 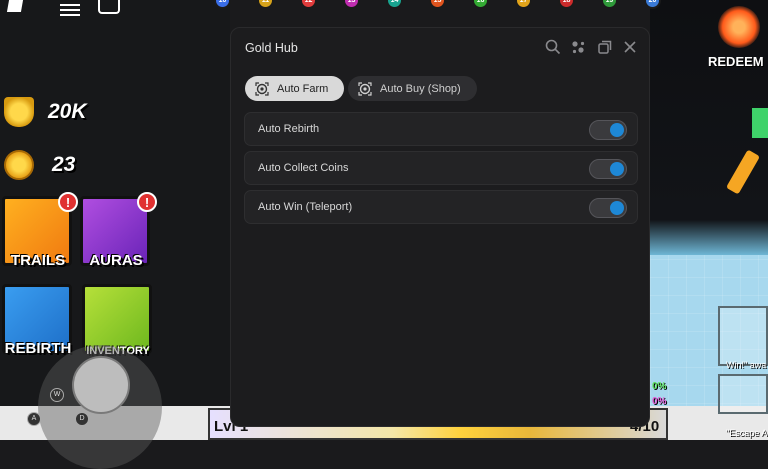 What do you see at coordinates (222, 4) in the screenshot?
I see `level-bubble: 10` at bounding box center [222, 4].